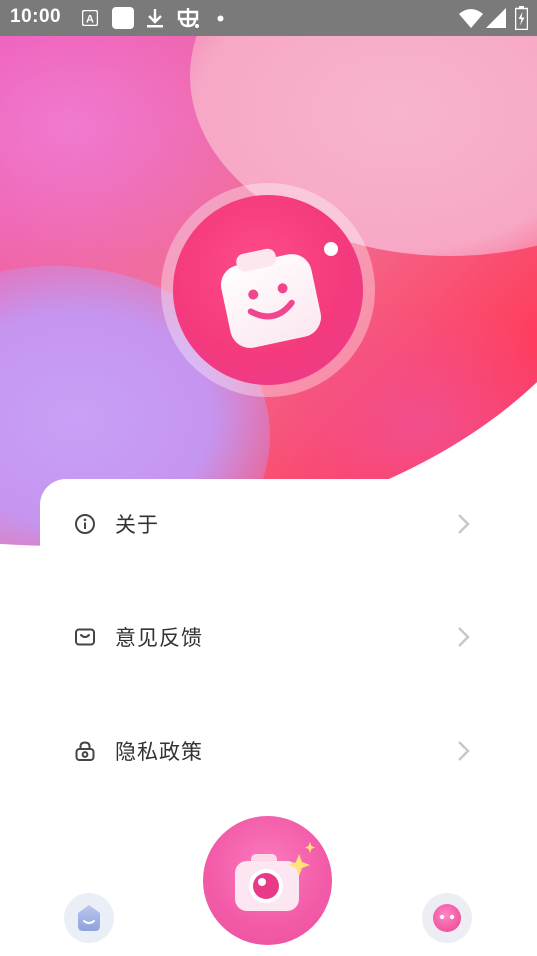  I want to click on camera-icon, so click(275, 876).